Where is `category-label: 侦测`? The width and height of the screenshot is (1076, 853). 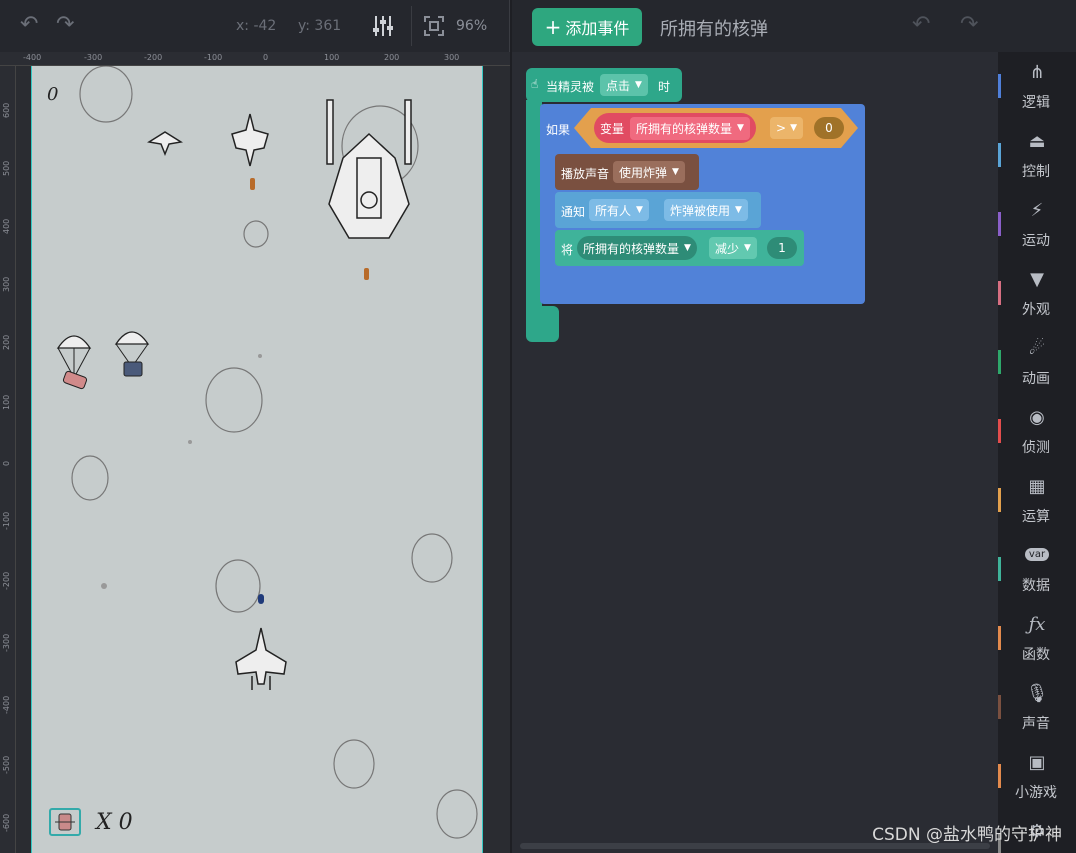
category-label: 侦测 is located at coordinates (1036, 448).